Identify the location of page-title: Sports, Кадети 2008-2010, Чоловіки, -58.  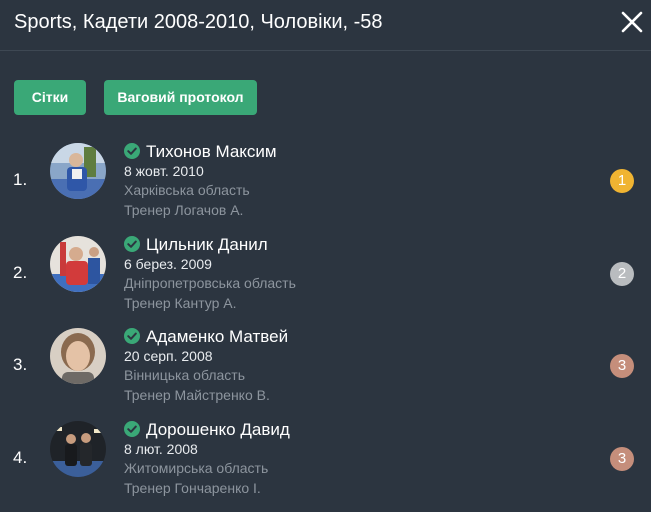
(198, 22).